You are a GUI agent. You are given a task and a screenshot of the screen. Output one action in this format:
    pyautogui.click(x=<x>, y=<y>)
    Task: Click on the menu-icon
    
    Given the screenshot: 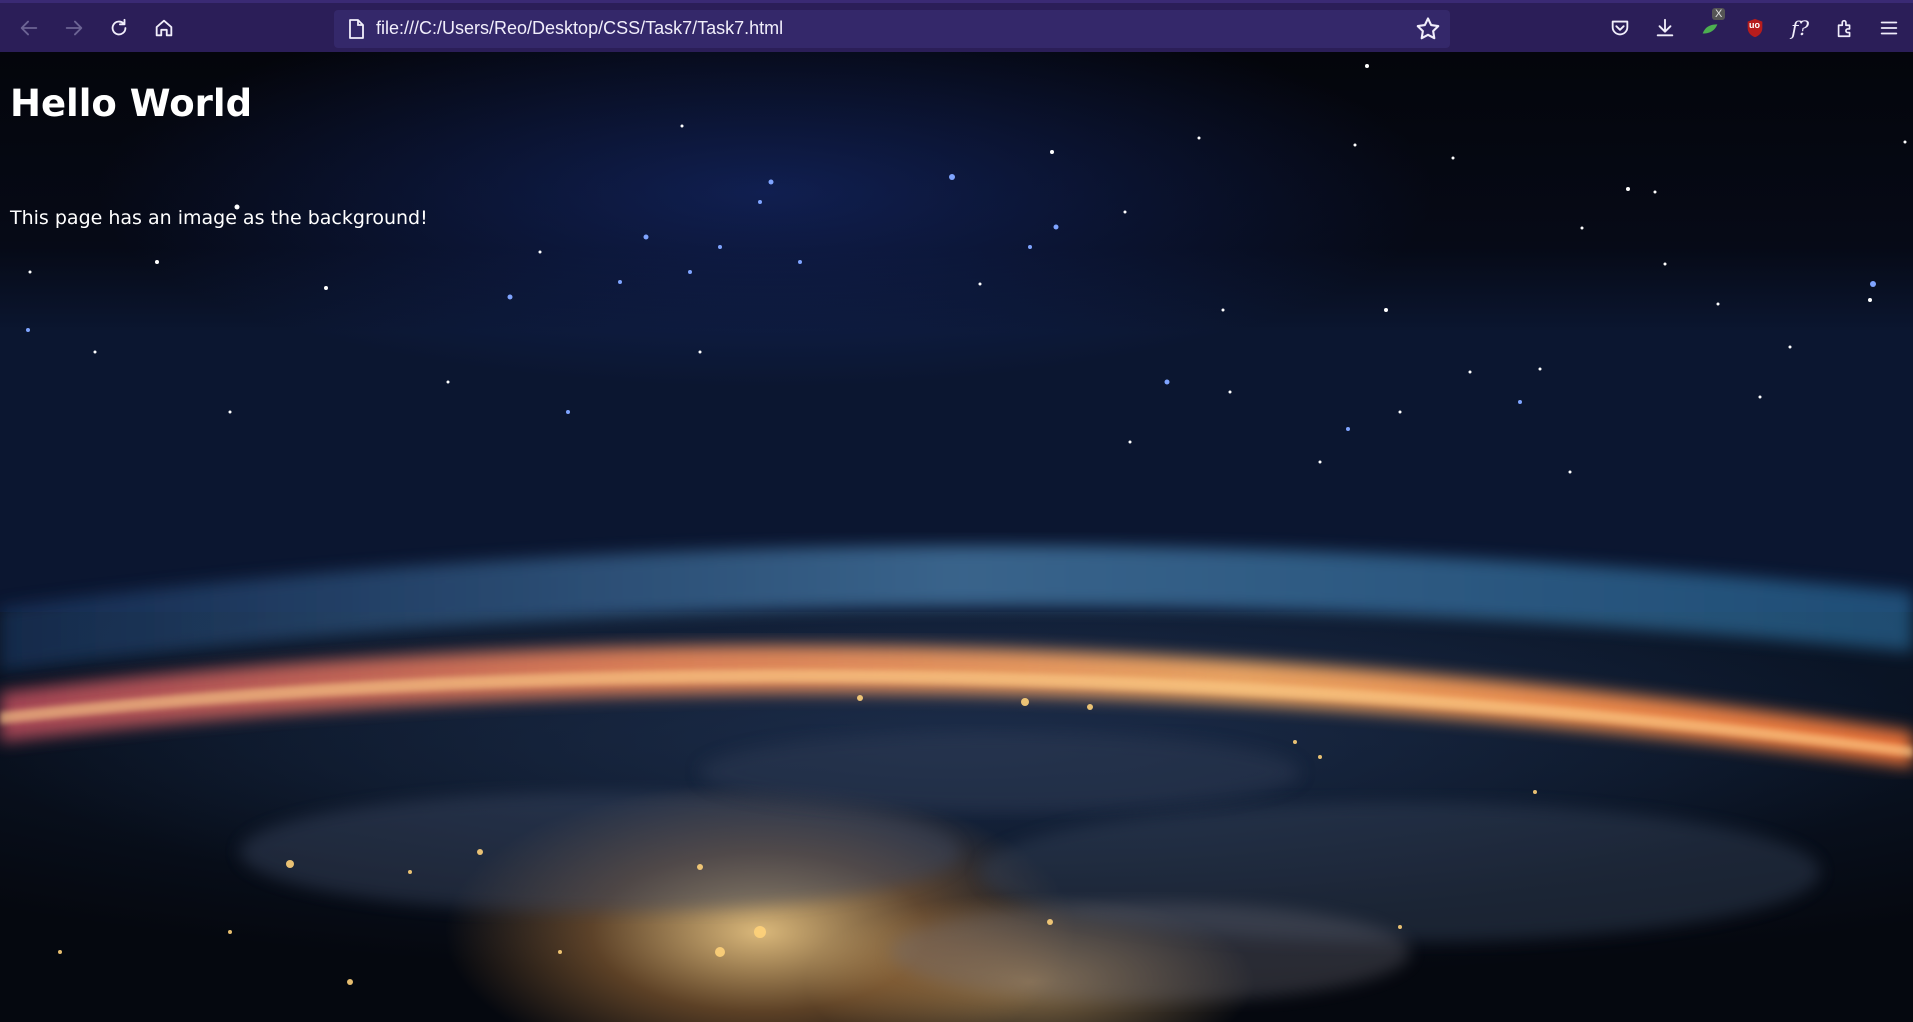 What is the action you would take?
    pyautogui.click(x=1889, y=28)
    